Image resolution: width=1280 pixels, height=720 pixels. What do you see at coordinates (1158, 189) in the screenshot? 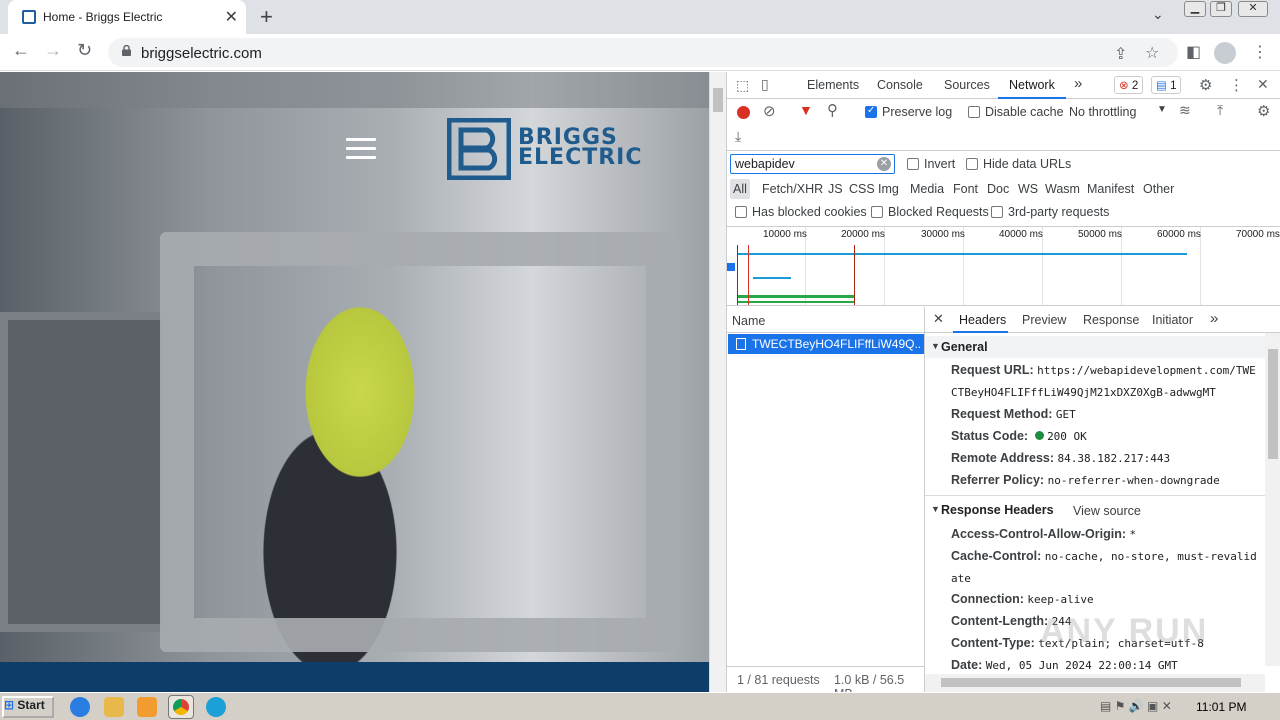
I see `type-filter-other: Other` at bounding box center [1158, 189].